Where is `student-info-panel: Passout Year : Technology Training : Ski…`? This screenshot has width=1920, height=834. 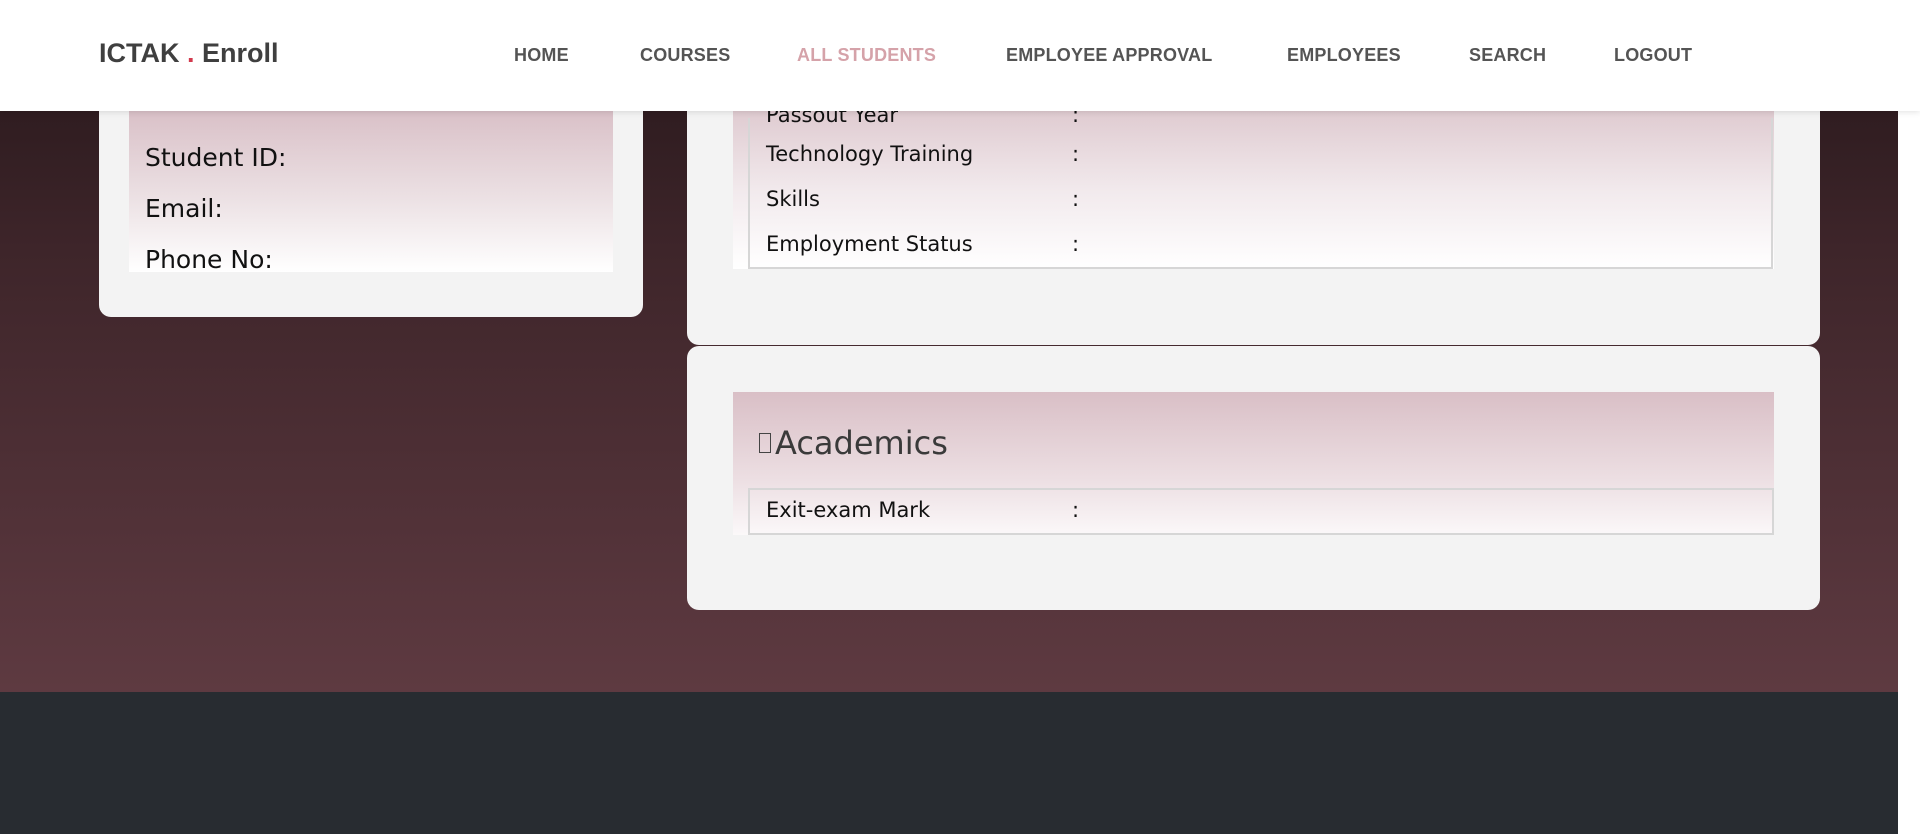 student-info-panel: Passout Year : Technology Training : Ski… is located at coordinates (1253, 183).